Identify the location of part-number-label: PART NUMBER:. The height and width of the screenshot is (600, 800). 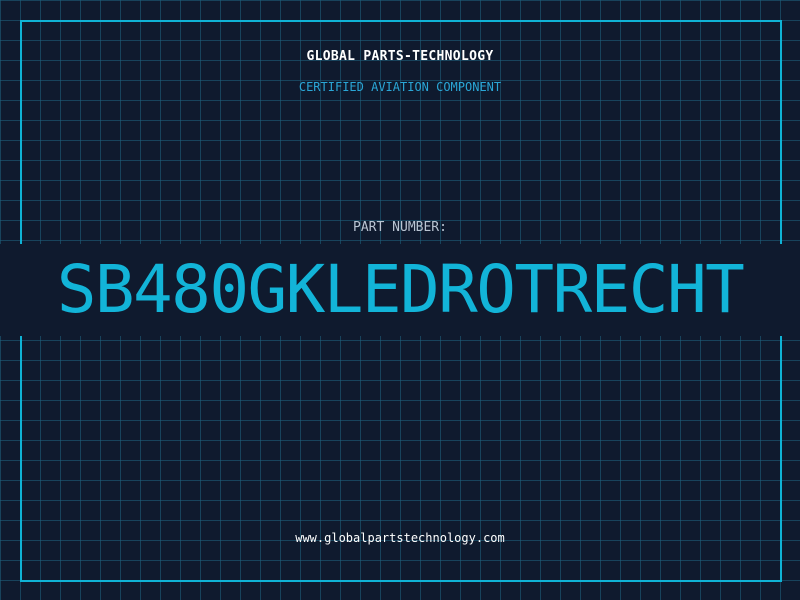
(400, 227).